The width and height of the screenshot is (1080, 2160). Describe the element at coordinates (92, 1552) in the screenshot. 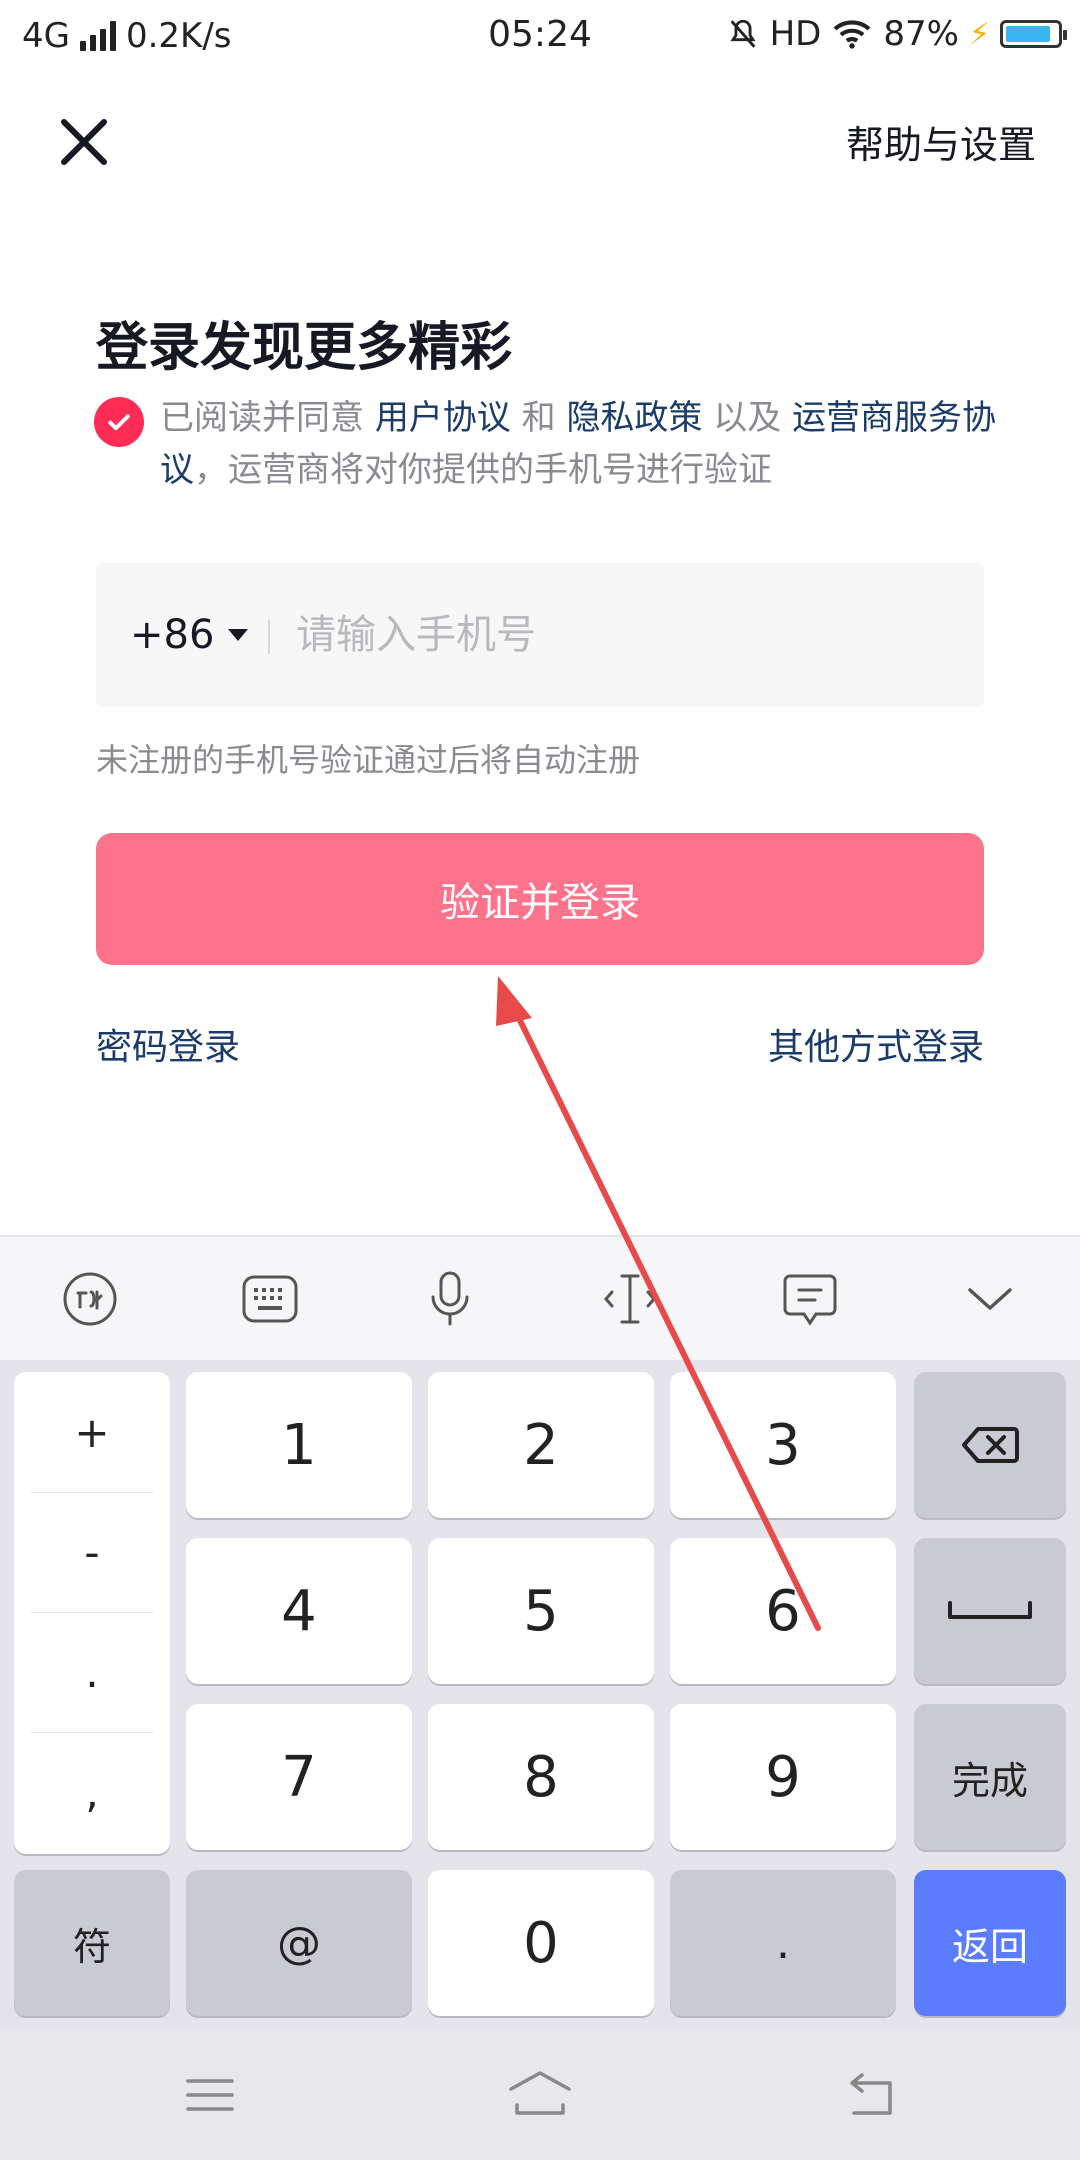

I see `key-minus: -` at that location.